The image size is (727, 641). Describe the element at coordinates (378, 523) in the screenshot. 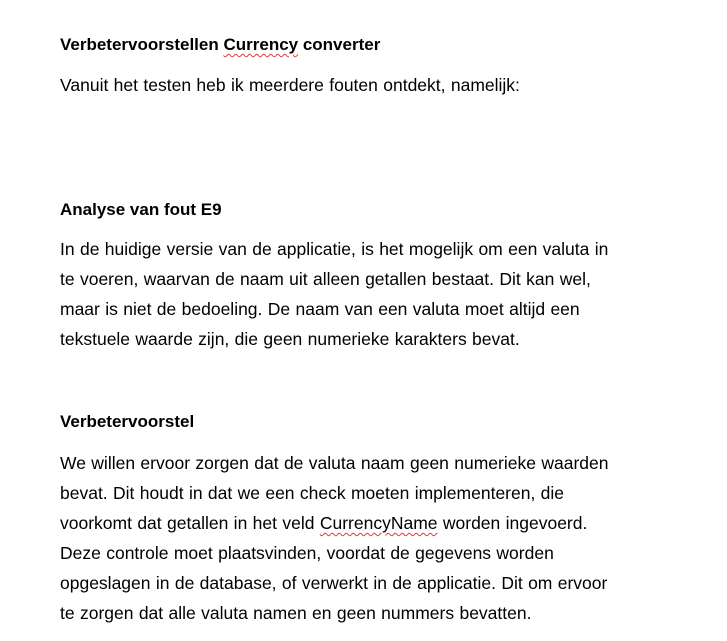

I see `spelling-flagged-word: CurrencyName` at that location.